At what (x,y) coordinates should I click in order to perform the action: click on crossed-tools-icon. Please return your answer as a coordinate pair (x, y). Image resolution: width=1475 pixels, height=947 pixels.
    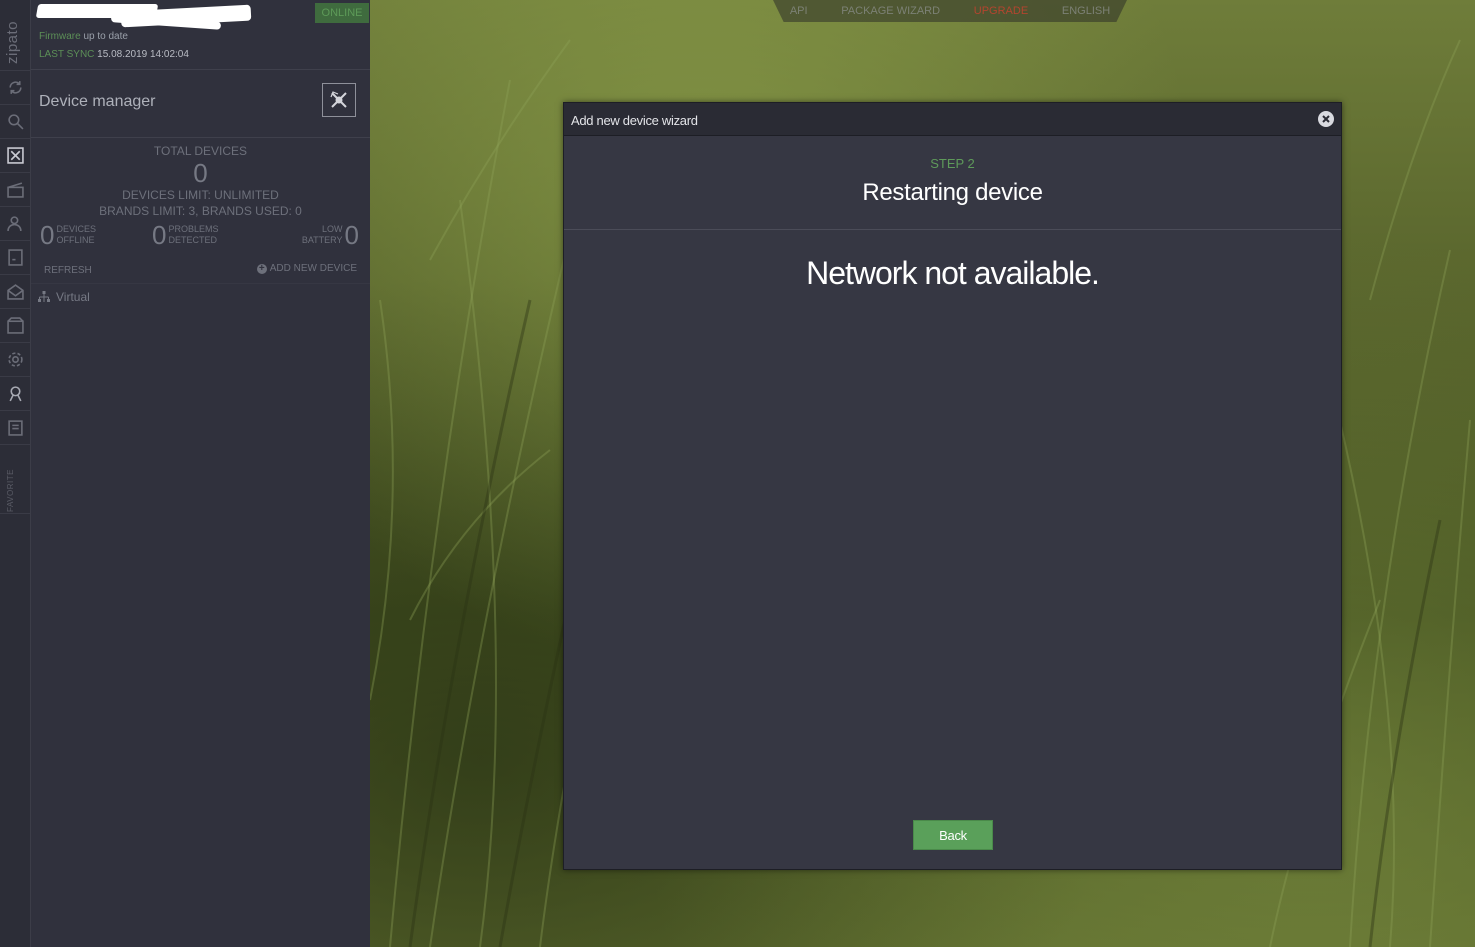
    Looking at the image, I should click on (338, 99).